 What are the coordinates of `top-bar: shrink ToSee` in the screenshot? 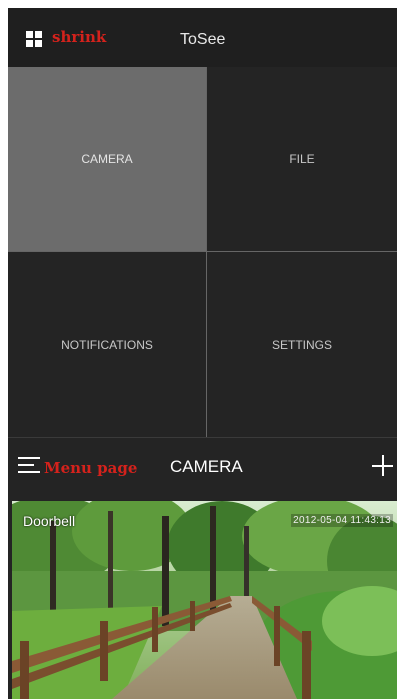 It's located at (202, 37).